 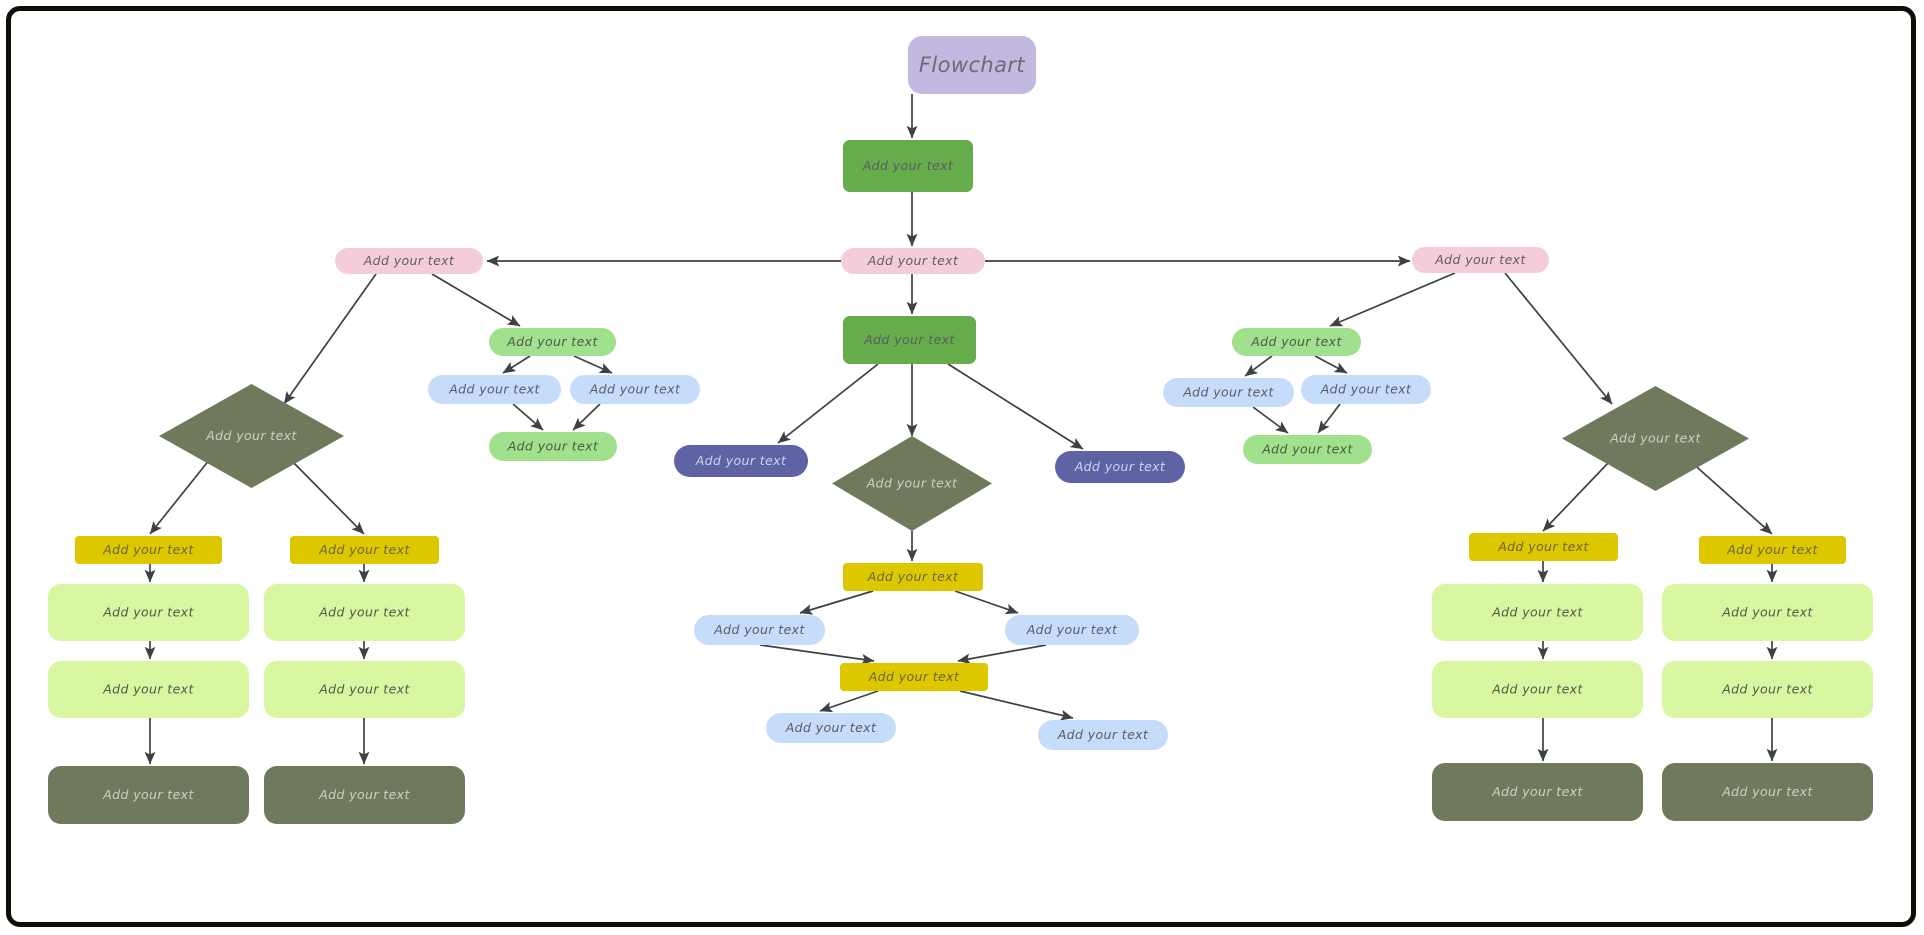 I want to click on flowchart-root-node: Flowchart, so click(x=972, y=65).